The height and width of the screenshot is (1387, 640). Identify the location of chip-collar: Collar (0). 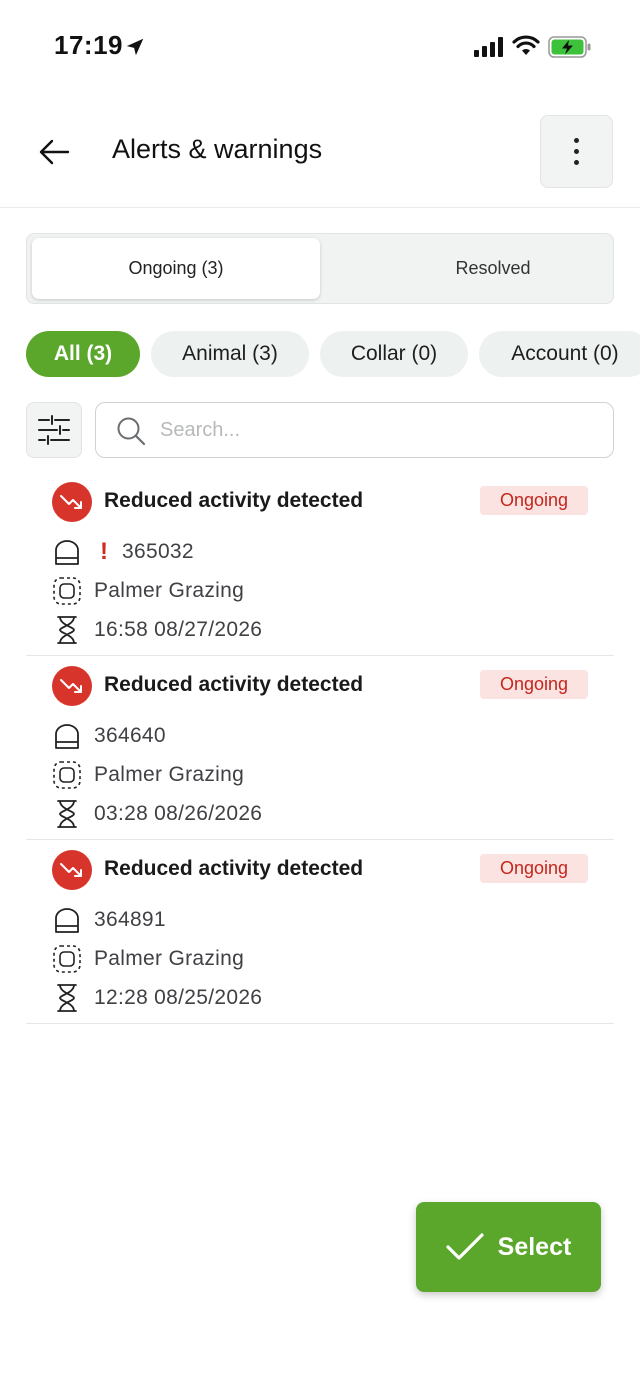
(394, 354).